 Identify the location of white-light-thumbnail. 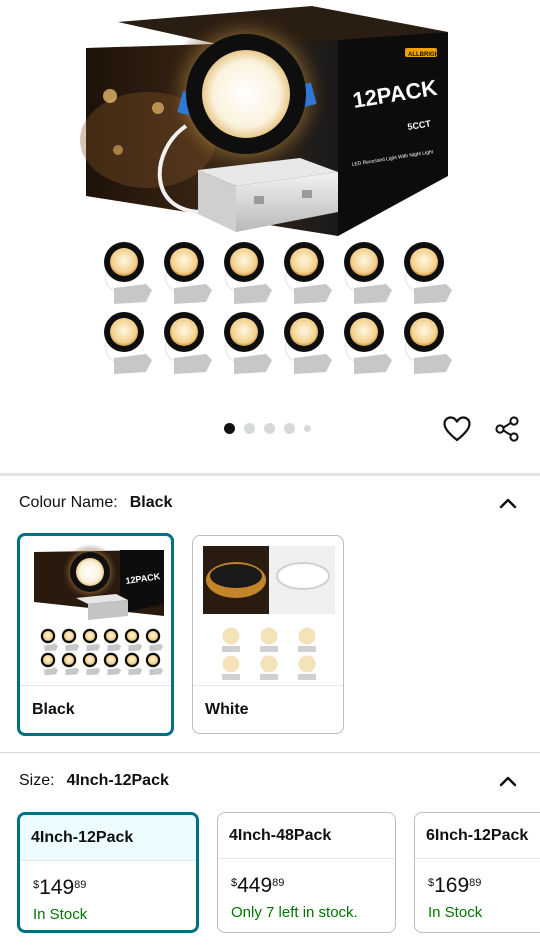
(269, 613).